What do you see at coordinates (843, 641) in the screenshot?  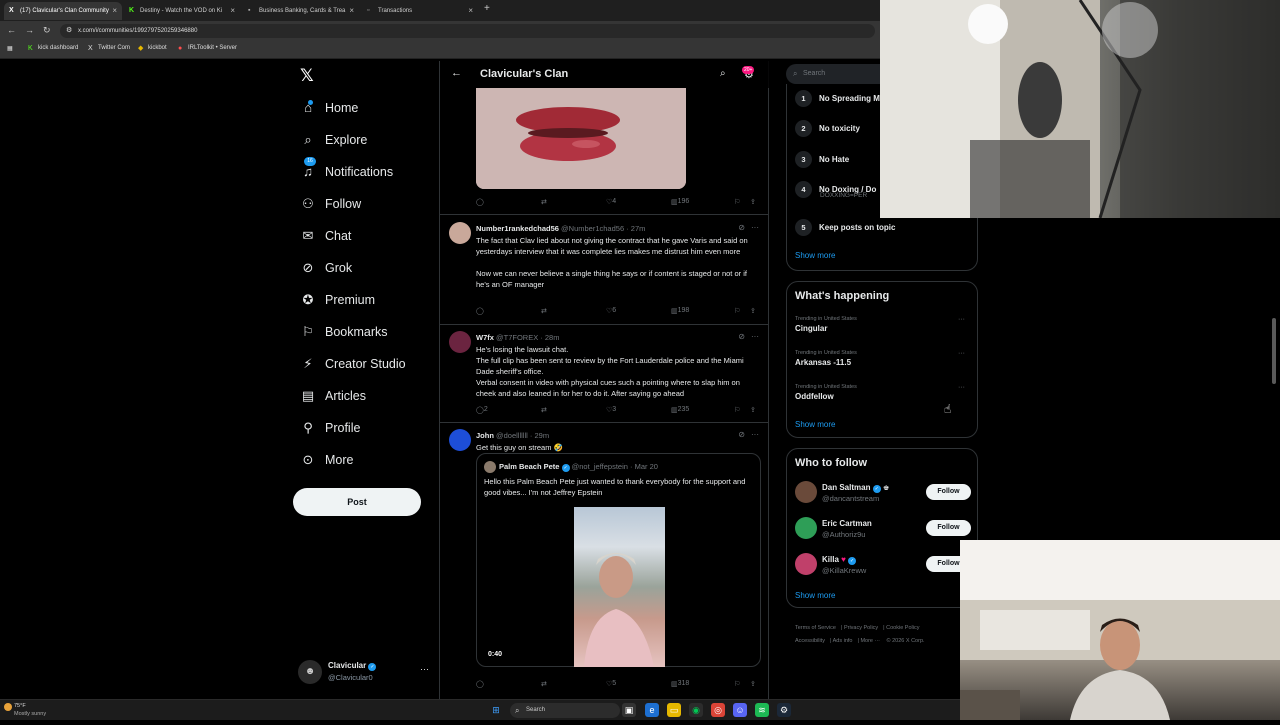 I see `footer-ads: Ads info` at bounding box center [843, 641].